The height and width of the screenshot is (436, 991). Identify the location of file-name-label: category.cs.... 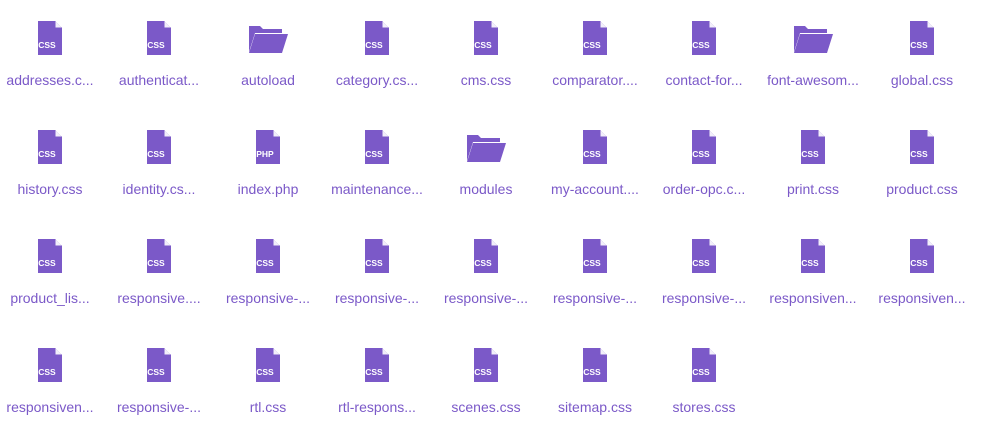
(377, 80).